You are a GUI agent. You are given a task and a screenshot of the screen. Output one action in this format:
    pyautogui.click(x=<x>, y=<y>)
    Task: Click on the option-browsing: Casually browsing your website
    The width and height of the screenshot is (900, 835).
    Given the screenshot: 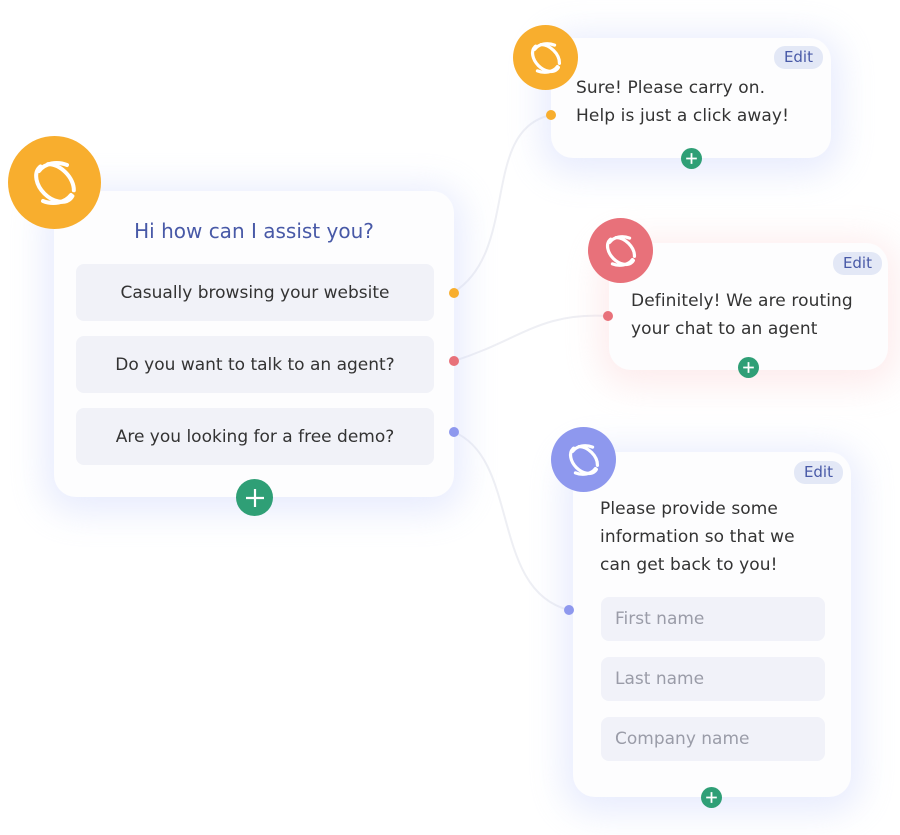 What is the action you would take?
    pyautogui.click(x=255, y=292)
    